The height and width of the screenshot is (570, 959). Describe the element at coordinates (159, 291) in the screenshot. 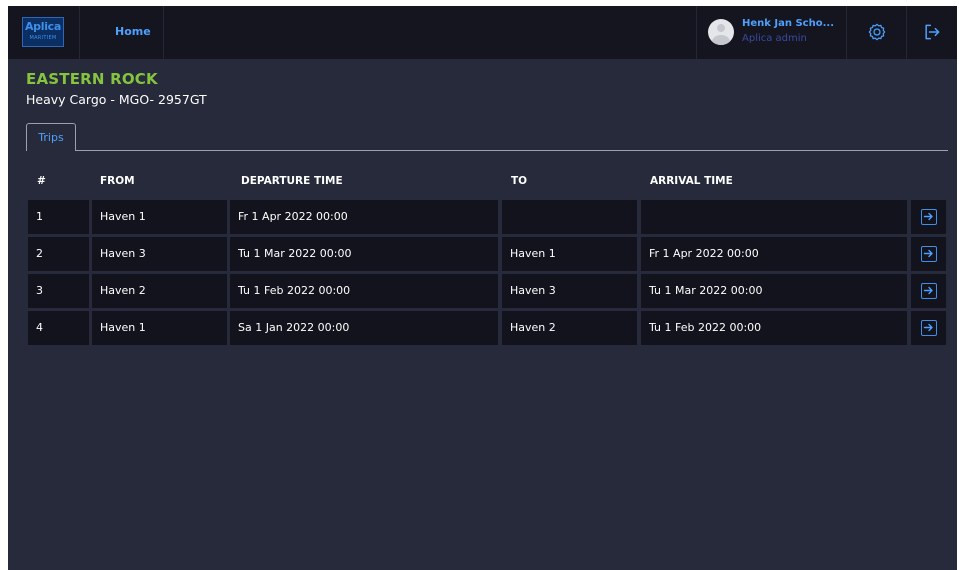

I see `from-cell: Haven 2` at that location.